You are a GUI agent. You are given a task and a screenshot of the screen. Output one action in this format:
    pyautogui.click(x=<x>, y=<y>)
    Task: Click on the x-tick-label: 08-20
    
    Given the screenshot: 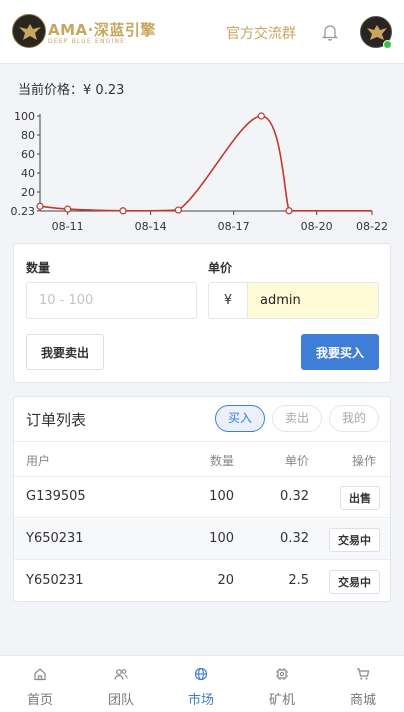 What is the action you would take?
    pyautogui.click(x=317, y=226)
    